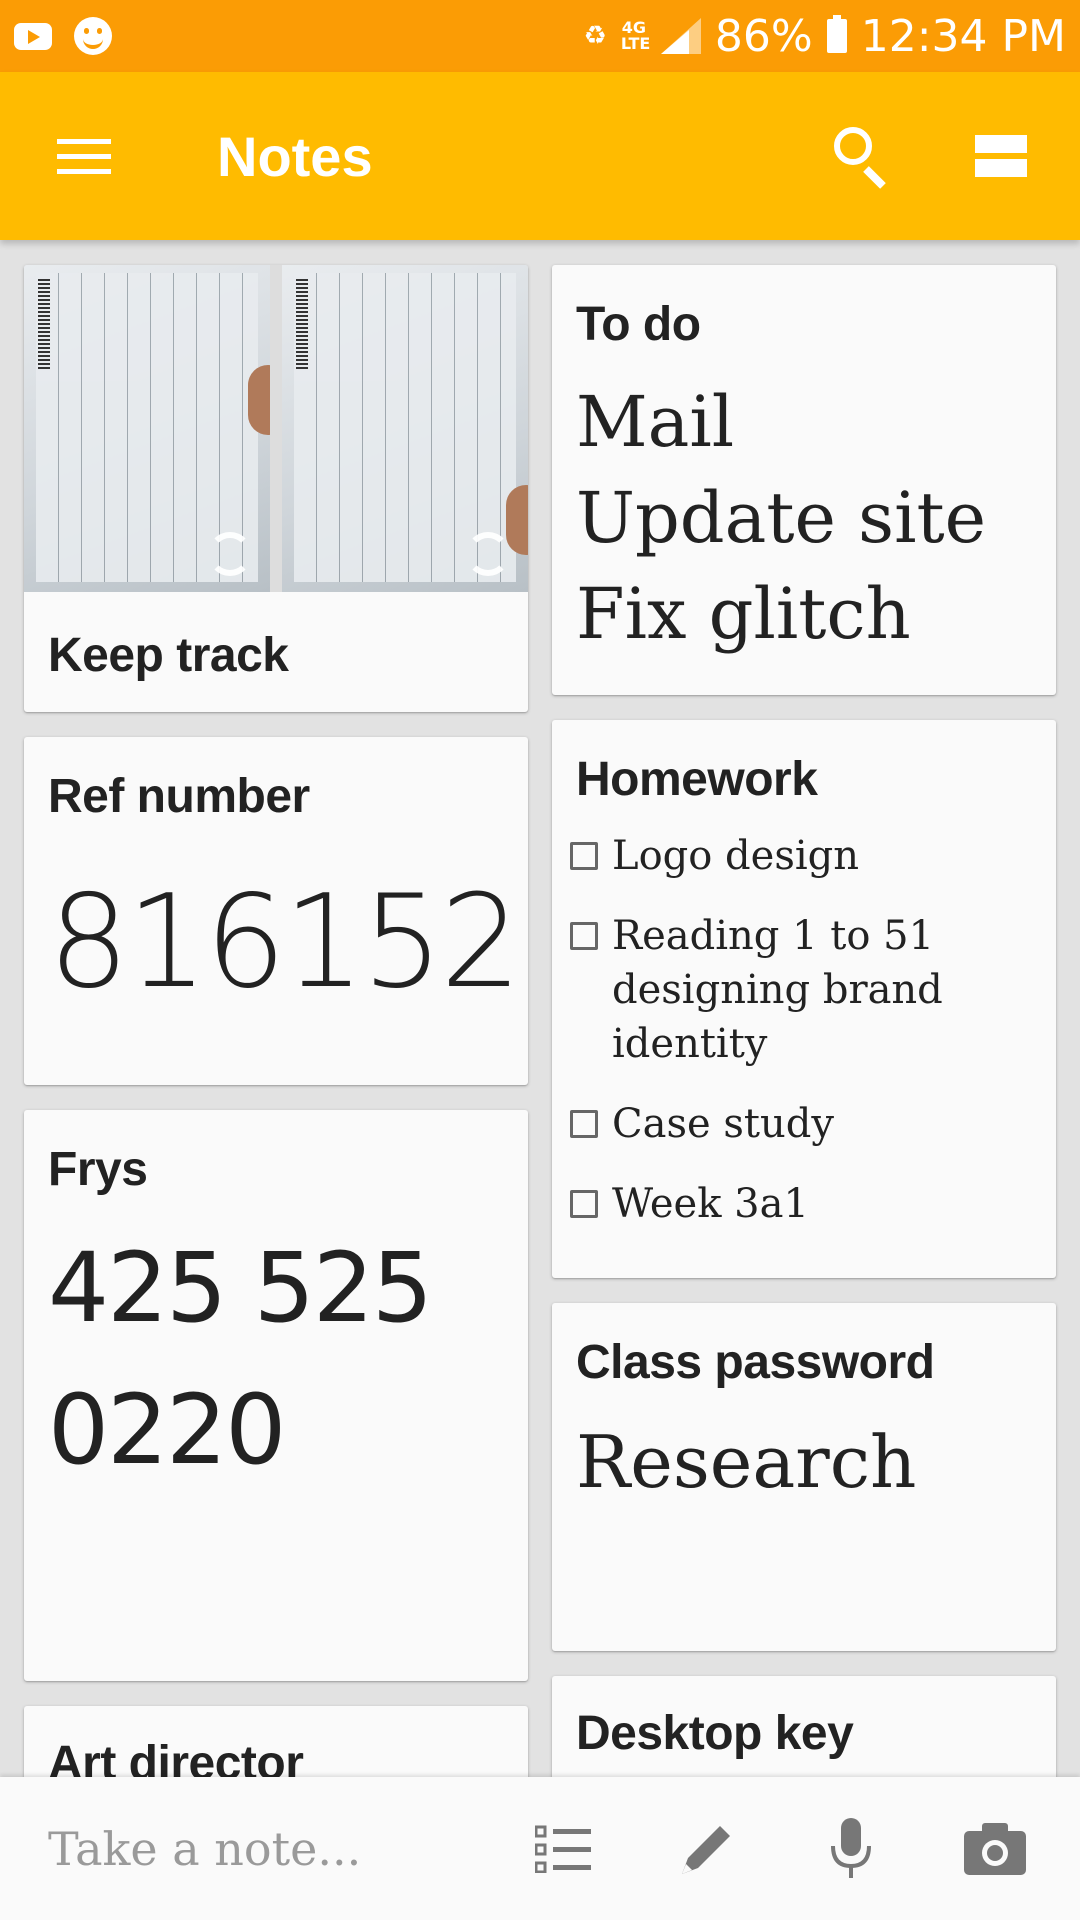 Image resolution: width=1080 pixels, height=1920 pixels. I want to click on note-body: 816152, so click(285, 942).